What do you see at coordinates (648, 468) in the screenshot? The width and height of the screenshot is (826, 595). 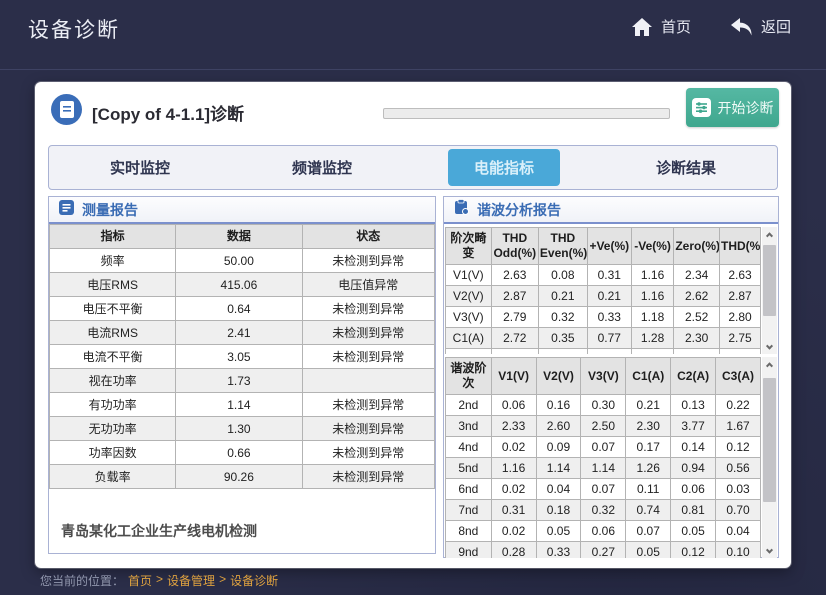 I see `table-cell: 1.26` at bounding box center [648, 468].